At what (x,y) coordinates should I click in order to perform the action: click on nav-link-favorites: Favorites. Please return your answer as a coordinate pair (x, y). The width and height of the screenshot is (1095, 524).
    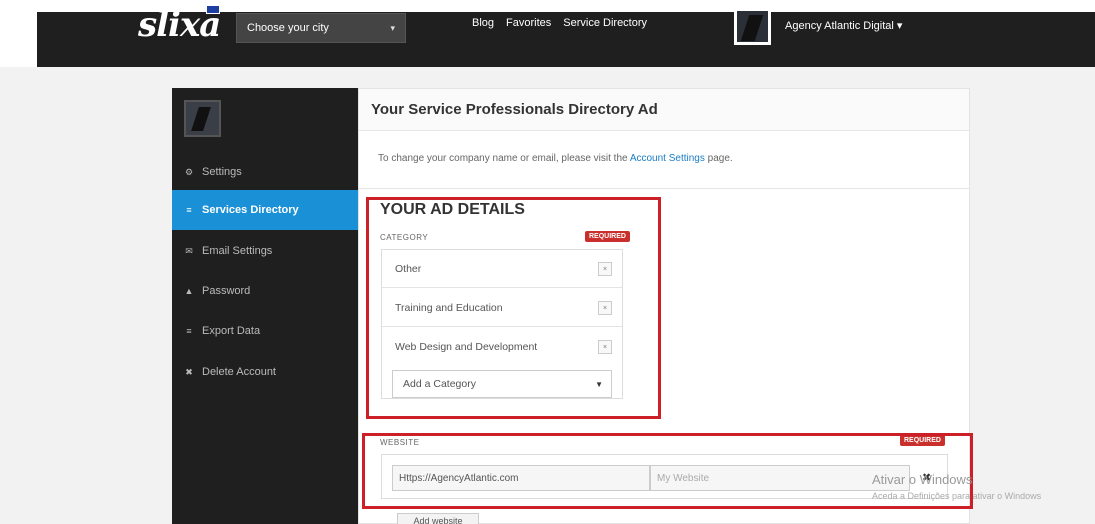
    Looking at the image, I should click on (528, 23).